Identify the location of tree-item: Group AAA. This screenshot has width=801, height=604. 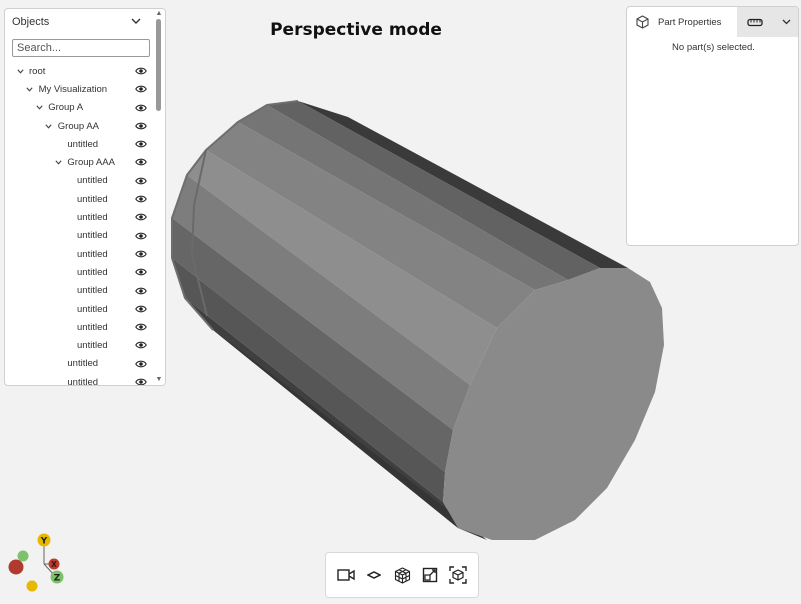
(81, 162).